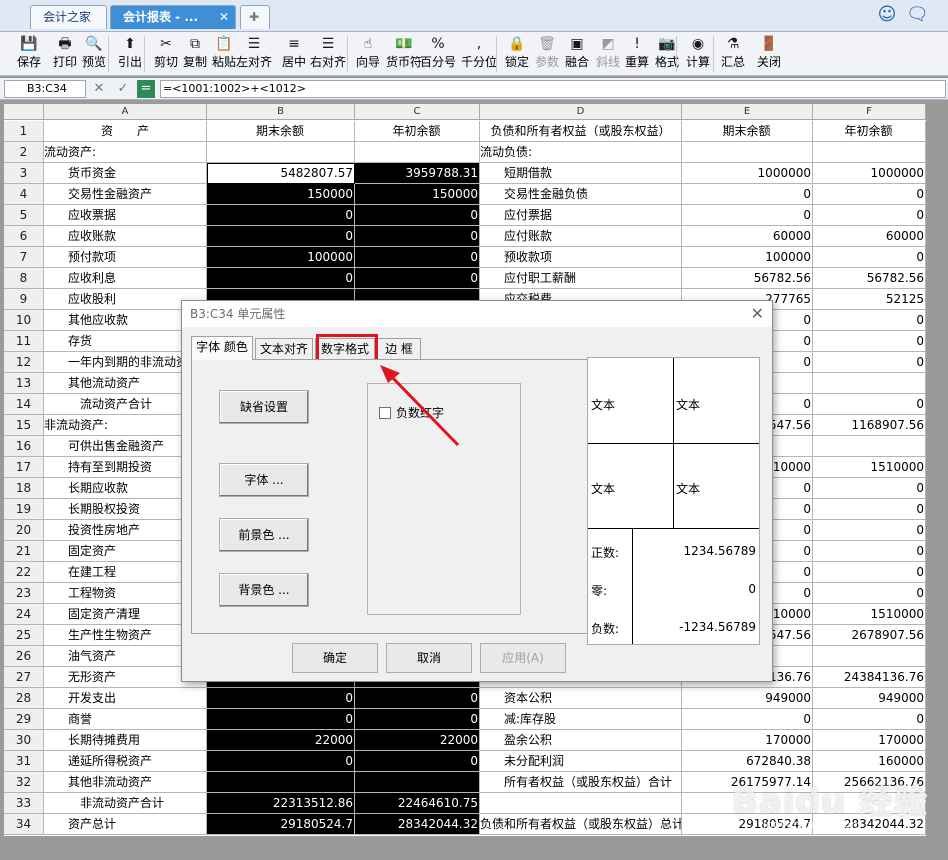  I want to click on cell-e: 672840.38, so click(747, 761).